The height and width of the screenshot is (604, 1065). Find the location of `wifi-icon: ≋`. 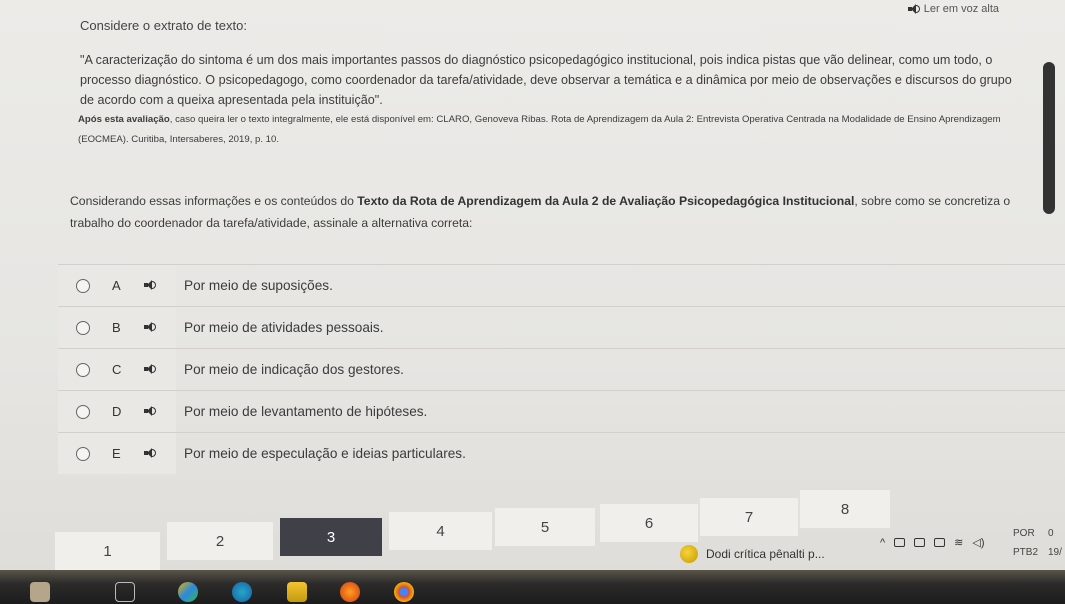

wifi-icon: ≋ is located at coordinates (958, 542).